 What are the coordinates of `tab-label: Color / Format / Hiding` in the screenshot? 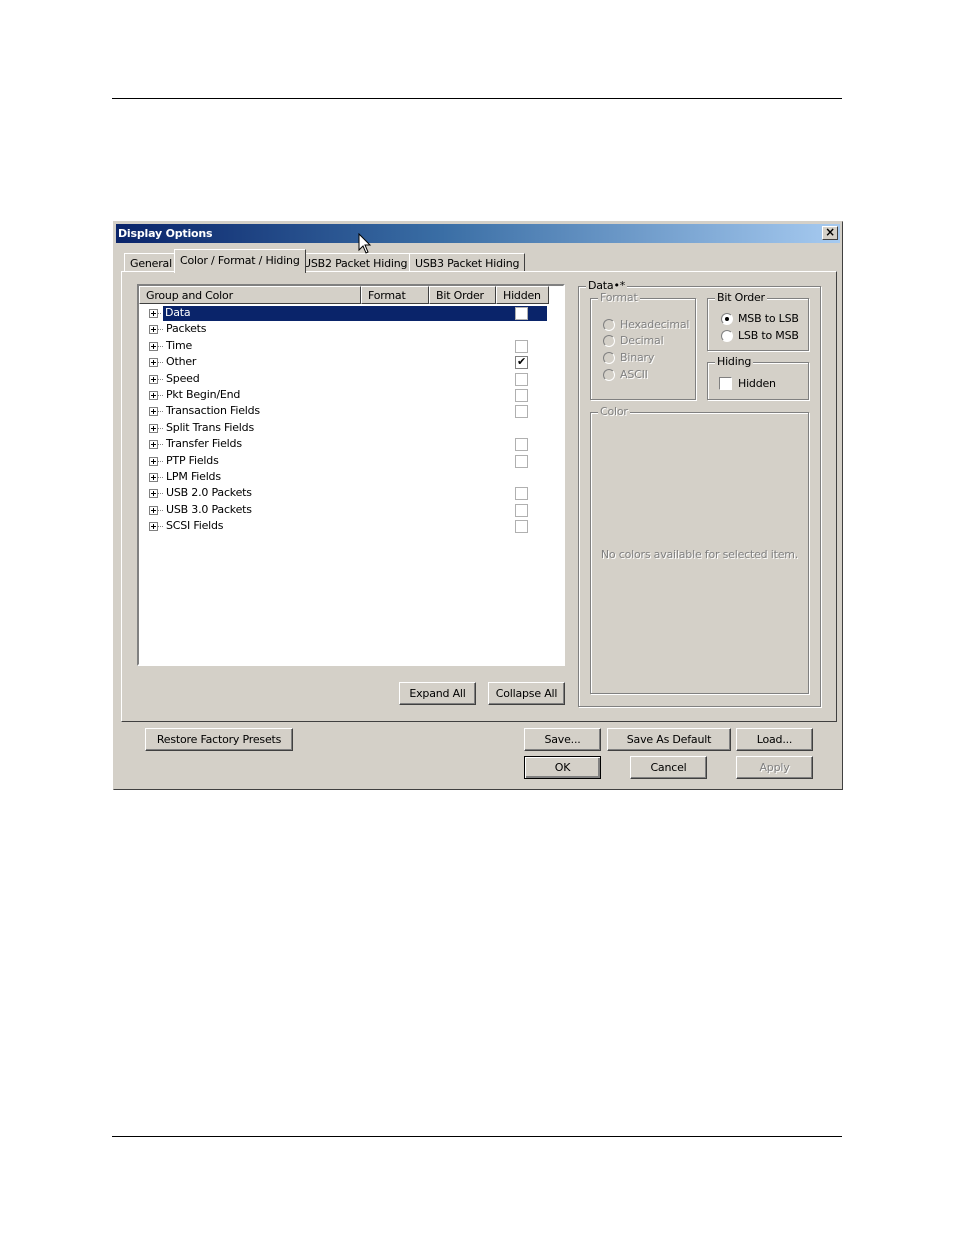 It's located at (240, 260).